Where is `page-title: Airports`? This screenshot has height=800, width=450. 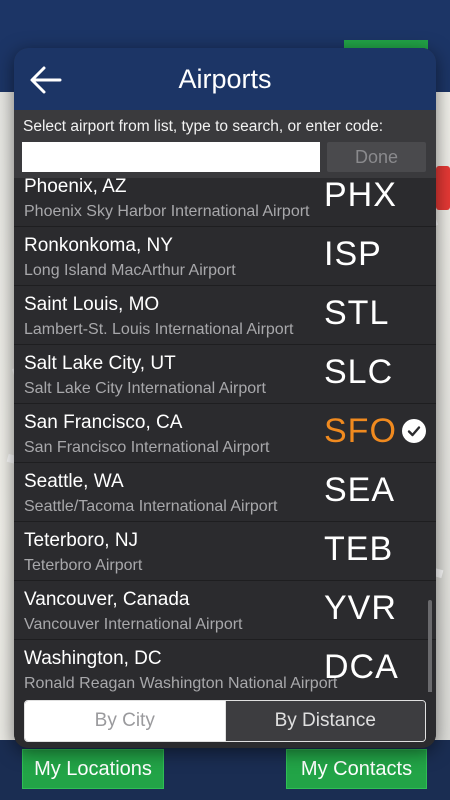 page-title: Airports is located at coordinates (225, 79).